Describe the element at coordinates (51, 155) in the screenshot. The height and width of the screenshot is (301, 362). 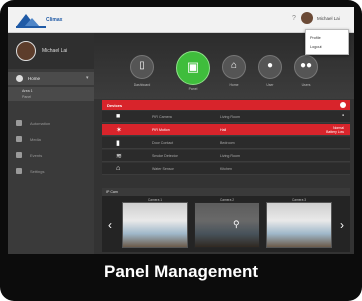
I see `sidebar-item-events: Events` at that location.